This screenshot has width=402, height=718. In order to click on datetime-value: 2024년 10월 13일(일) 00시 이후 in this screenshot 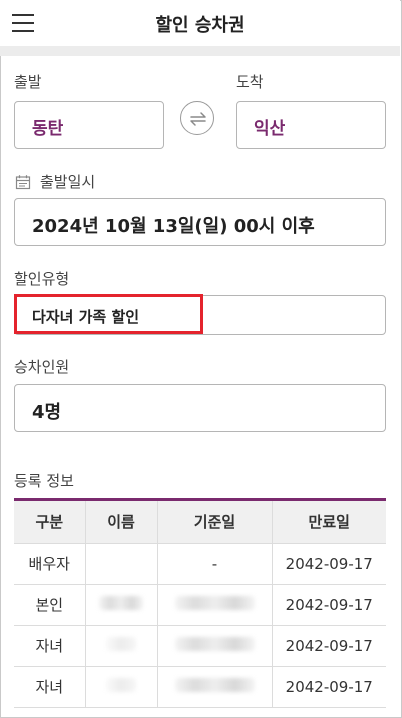, I will do `click(173, 226)`.